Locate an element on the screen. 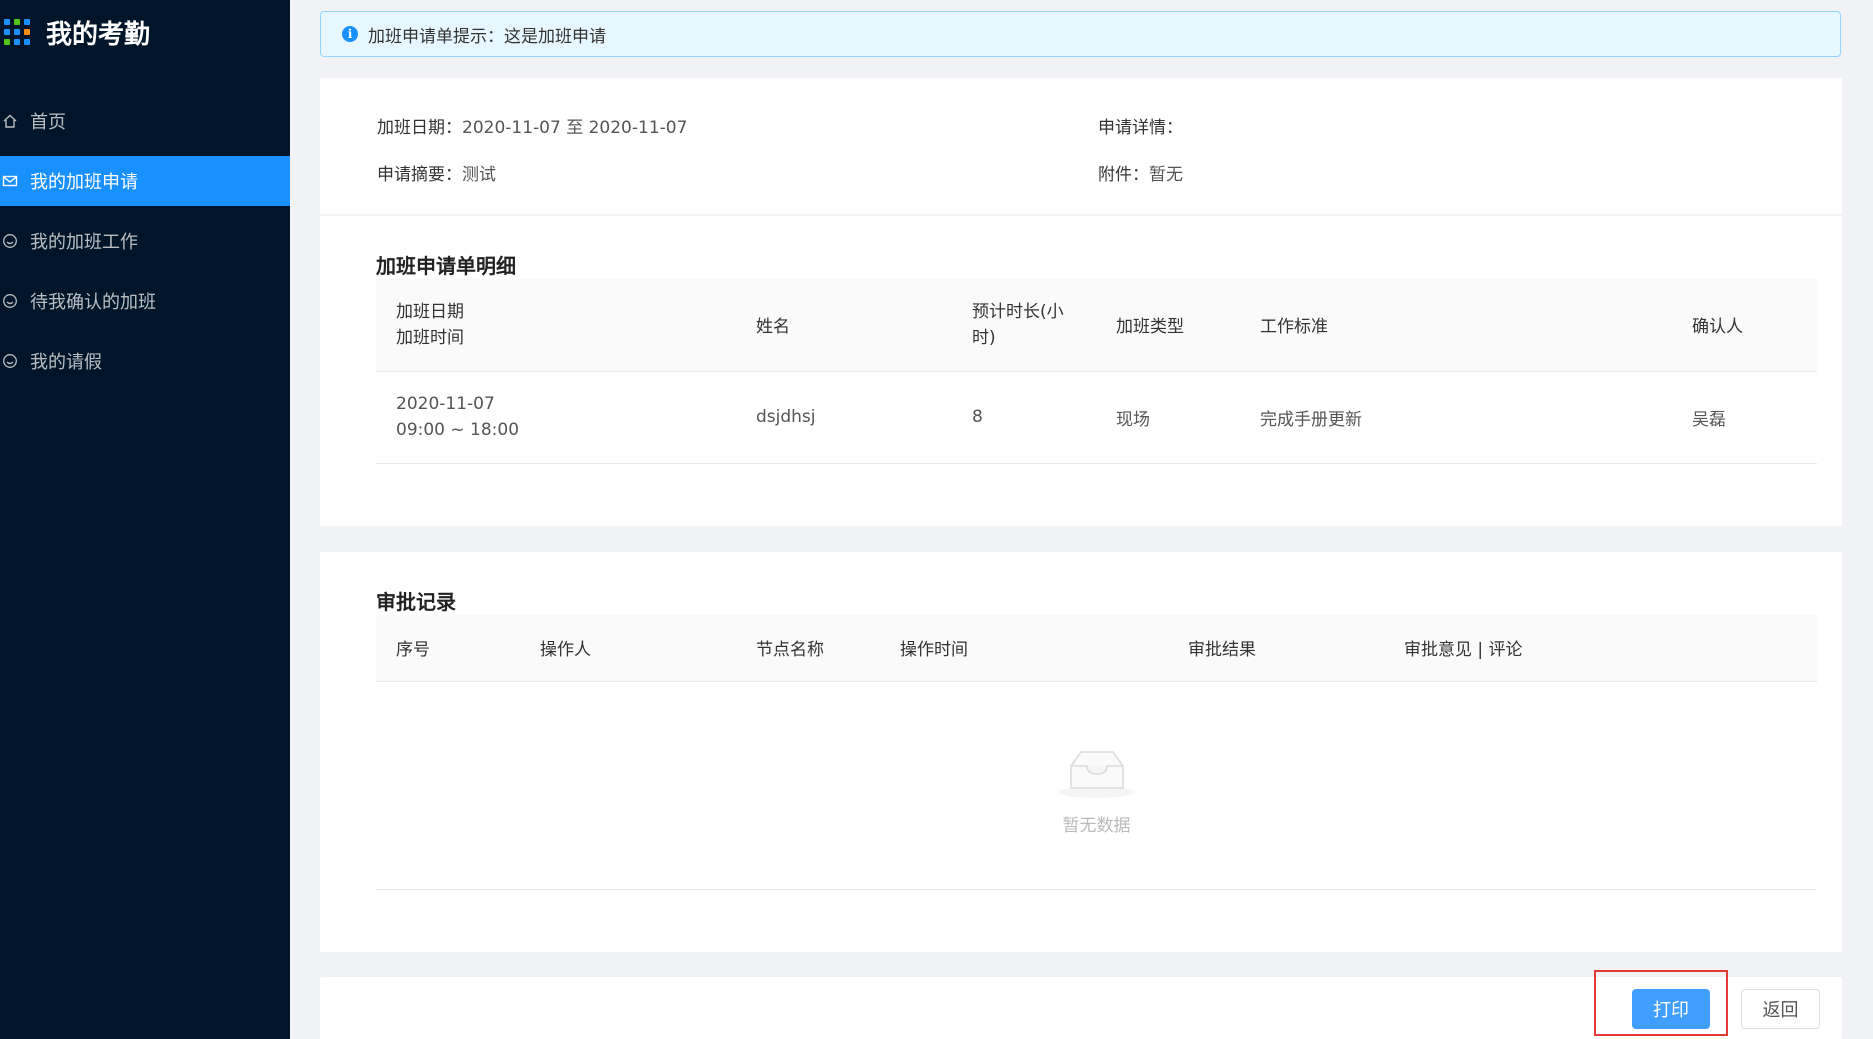  column-header: 节点名称 is located at coordinates (808, 648).